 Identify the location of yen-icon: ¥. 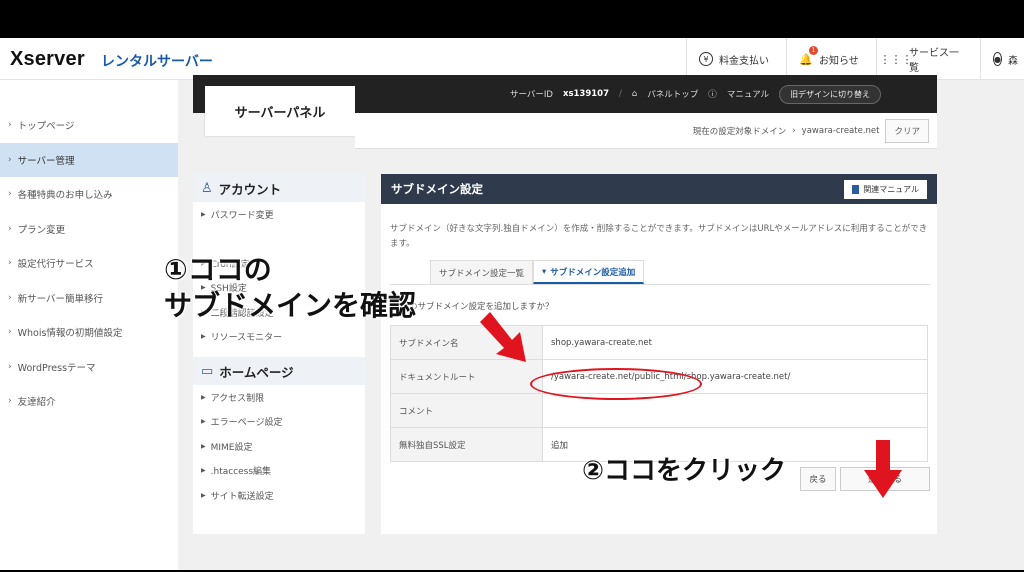
(706, 59).